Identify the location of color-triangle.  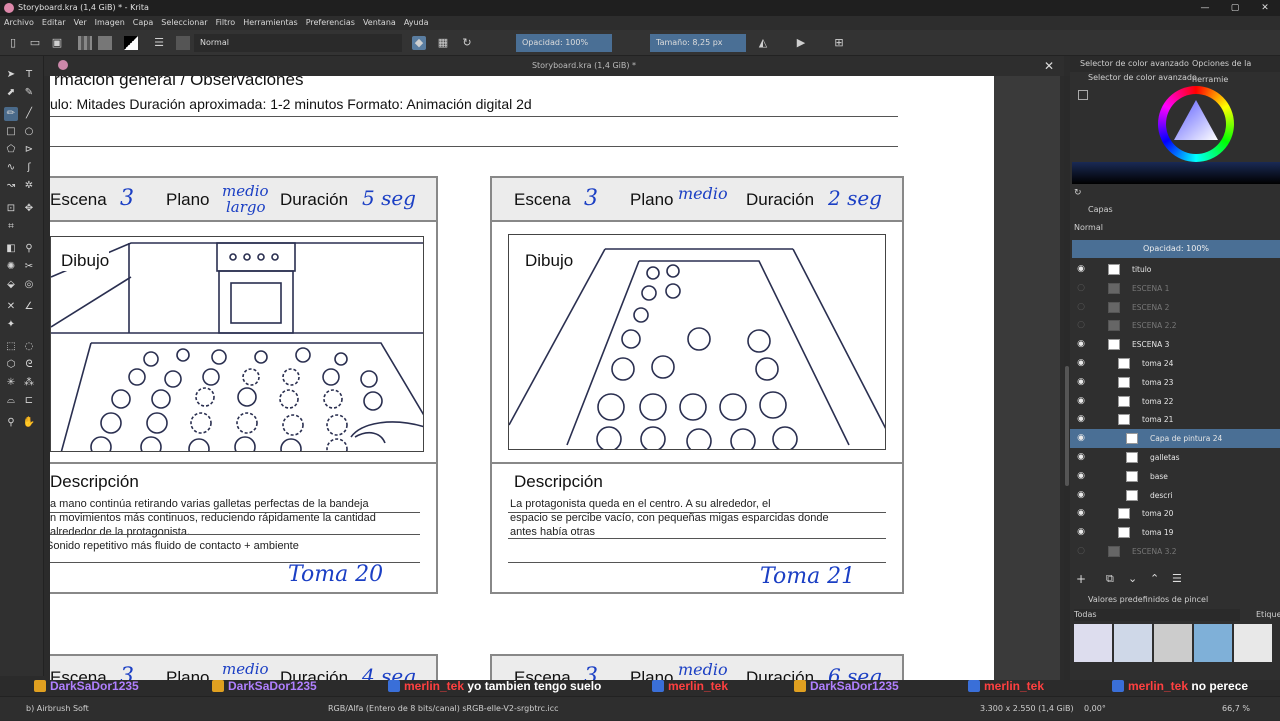
(1196, 122).